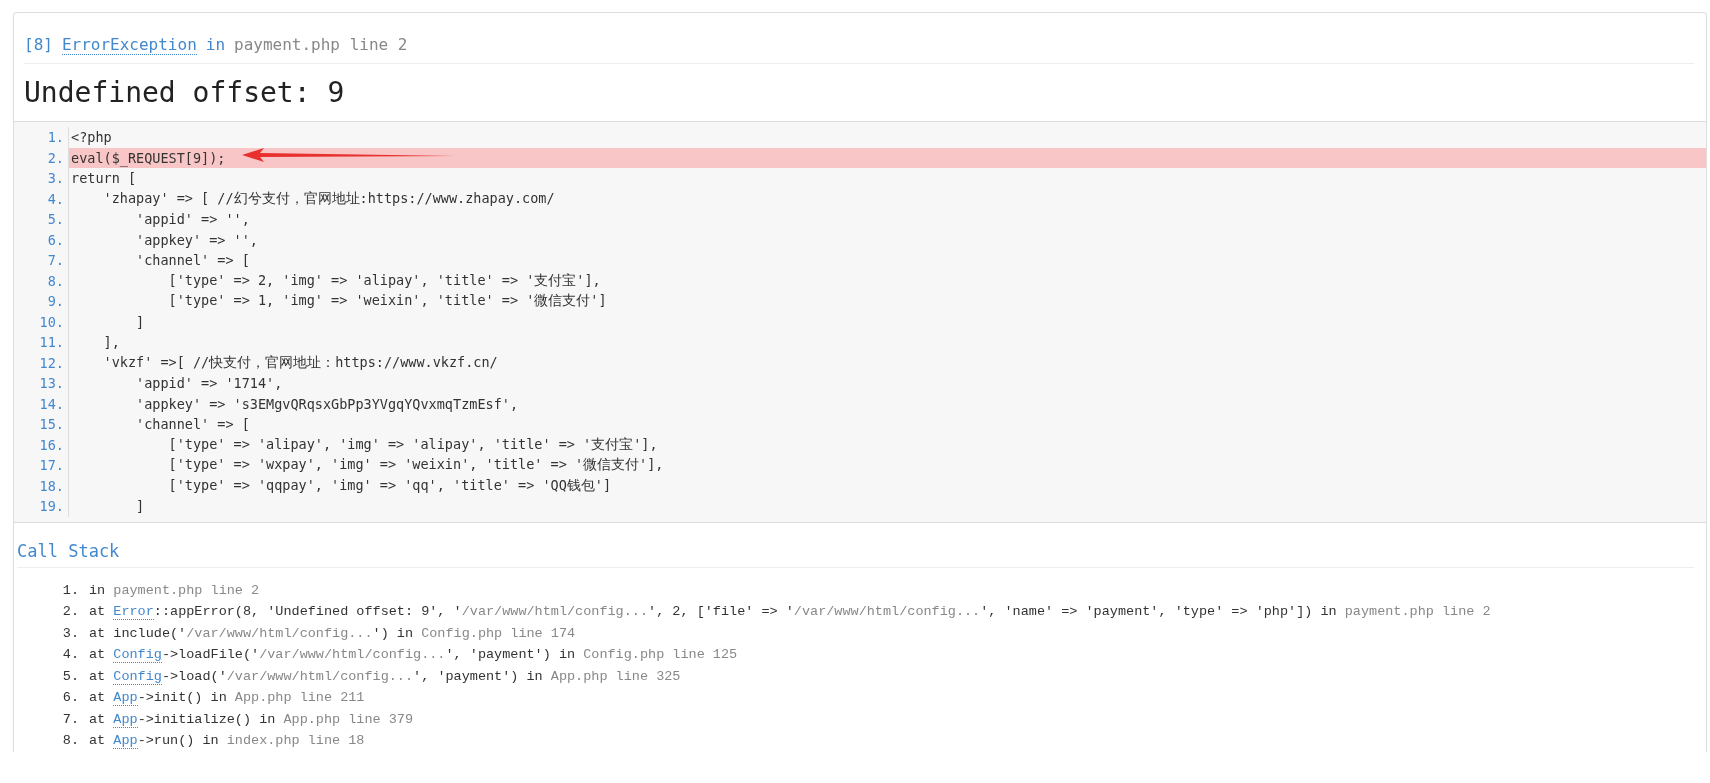  What do you see at coordinates (41, 301) in the screenshot?
I see `line-number: 9.` at bounding box center [41, 301].